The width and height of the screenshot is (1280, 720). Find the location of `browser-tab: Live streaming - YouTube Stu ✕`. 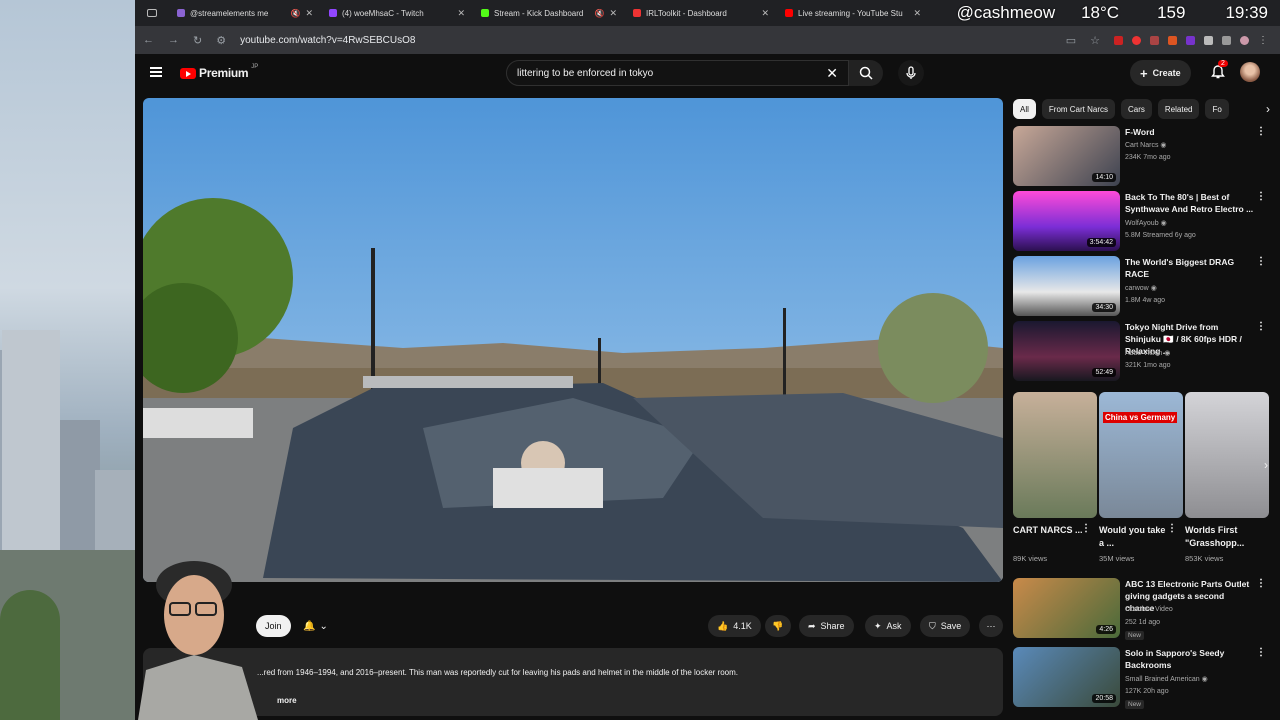

browser-tab: Live streaming - YouTube Stu ✕ is located at coordinates (853, 13).